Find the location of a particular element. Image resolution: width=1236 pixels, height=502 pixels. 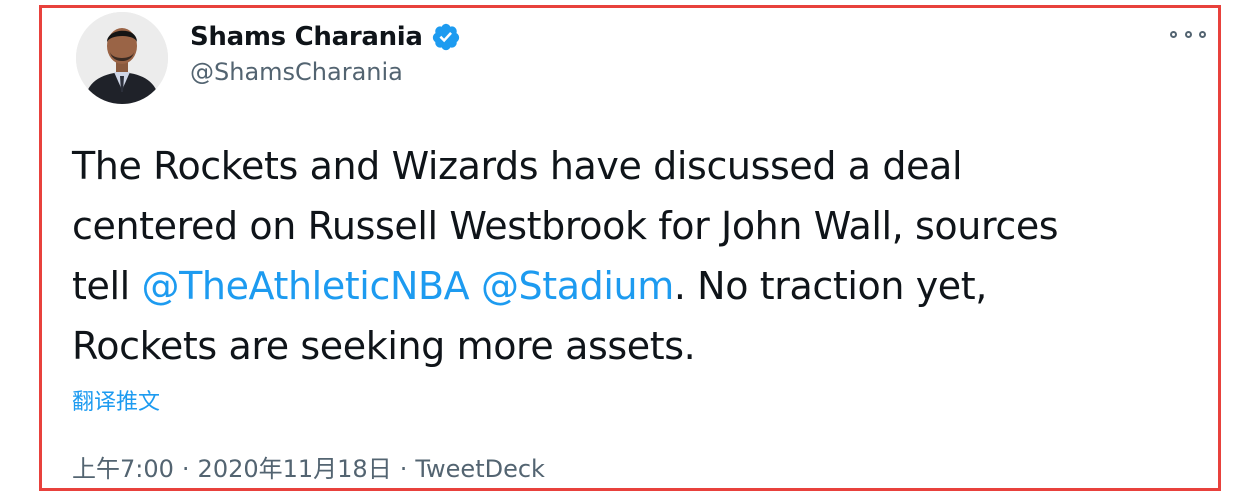

tweet-text-line: Rockets are seeking more assets. is located at coordinates (384, 346).